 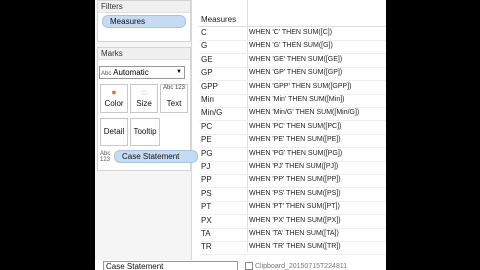 I want to click on row-measure-name: TR, so click(x=206, y=247).